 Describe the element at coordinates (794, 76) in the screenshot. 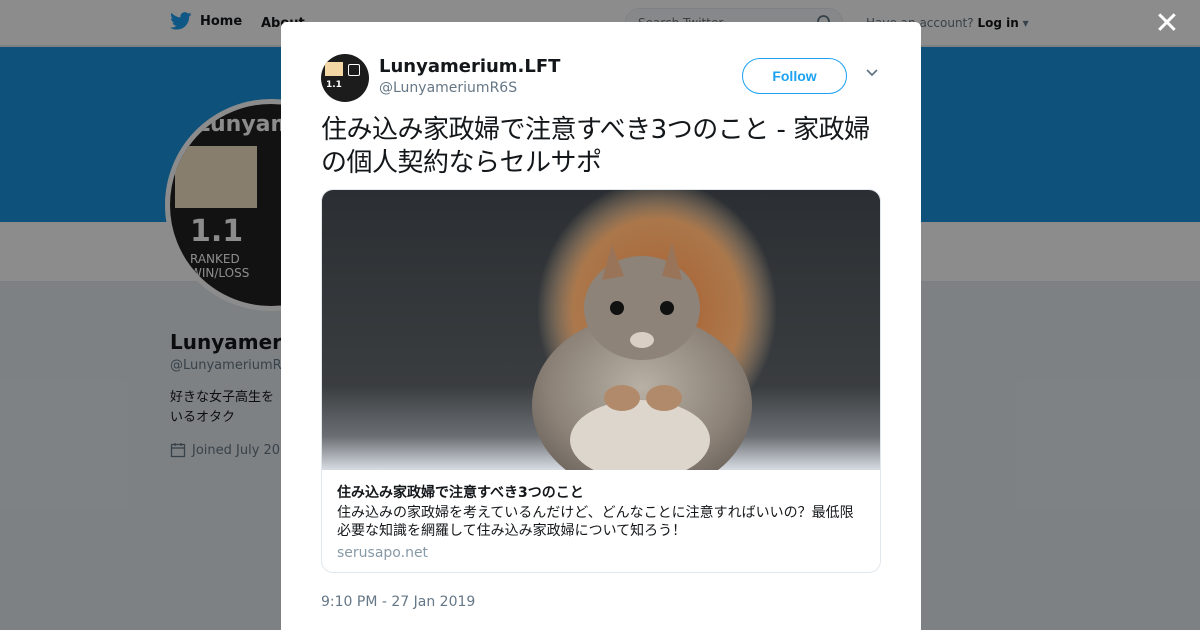

I see `follow-button: Follow` at that location.